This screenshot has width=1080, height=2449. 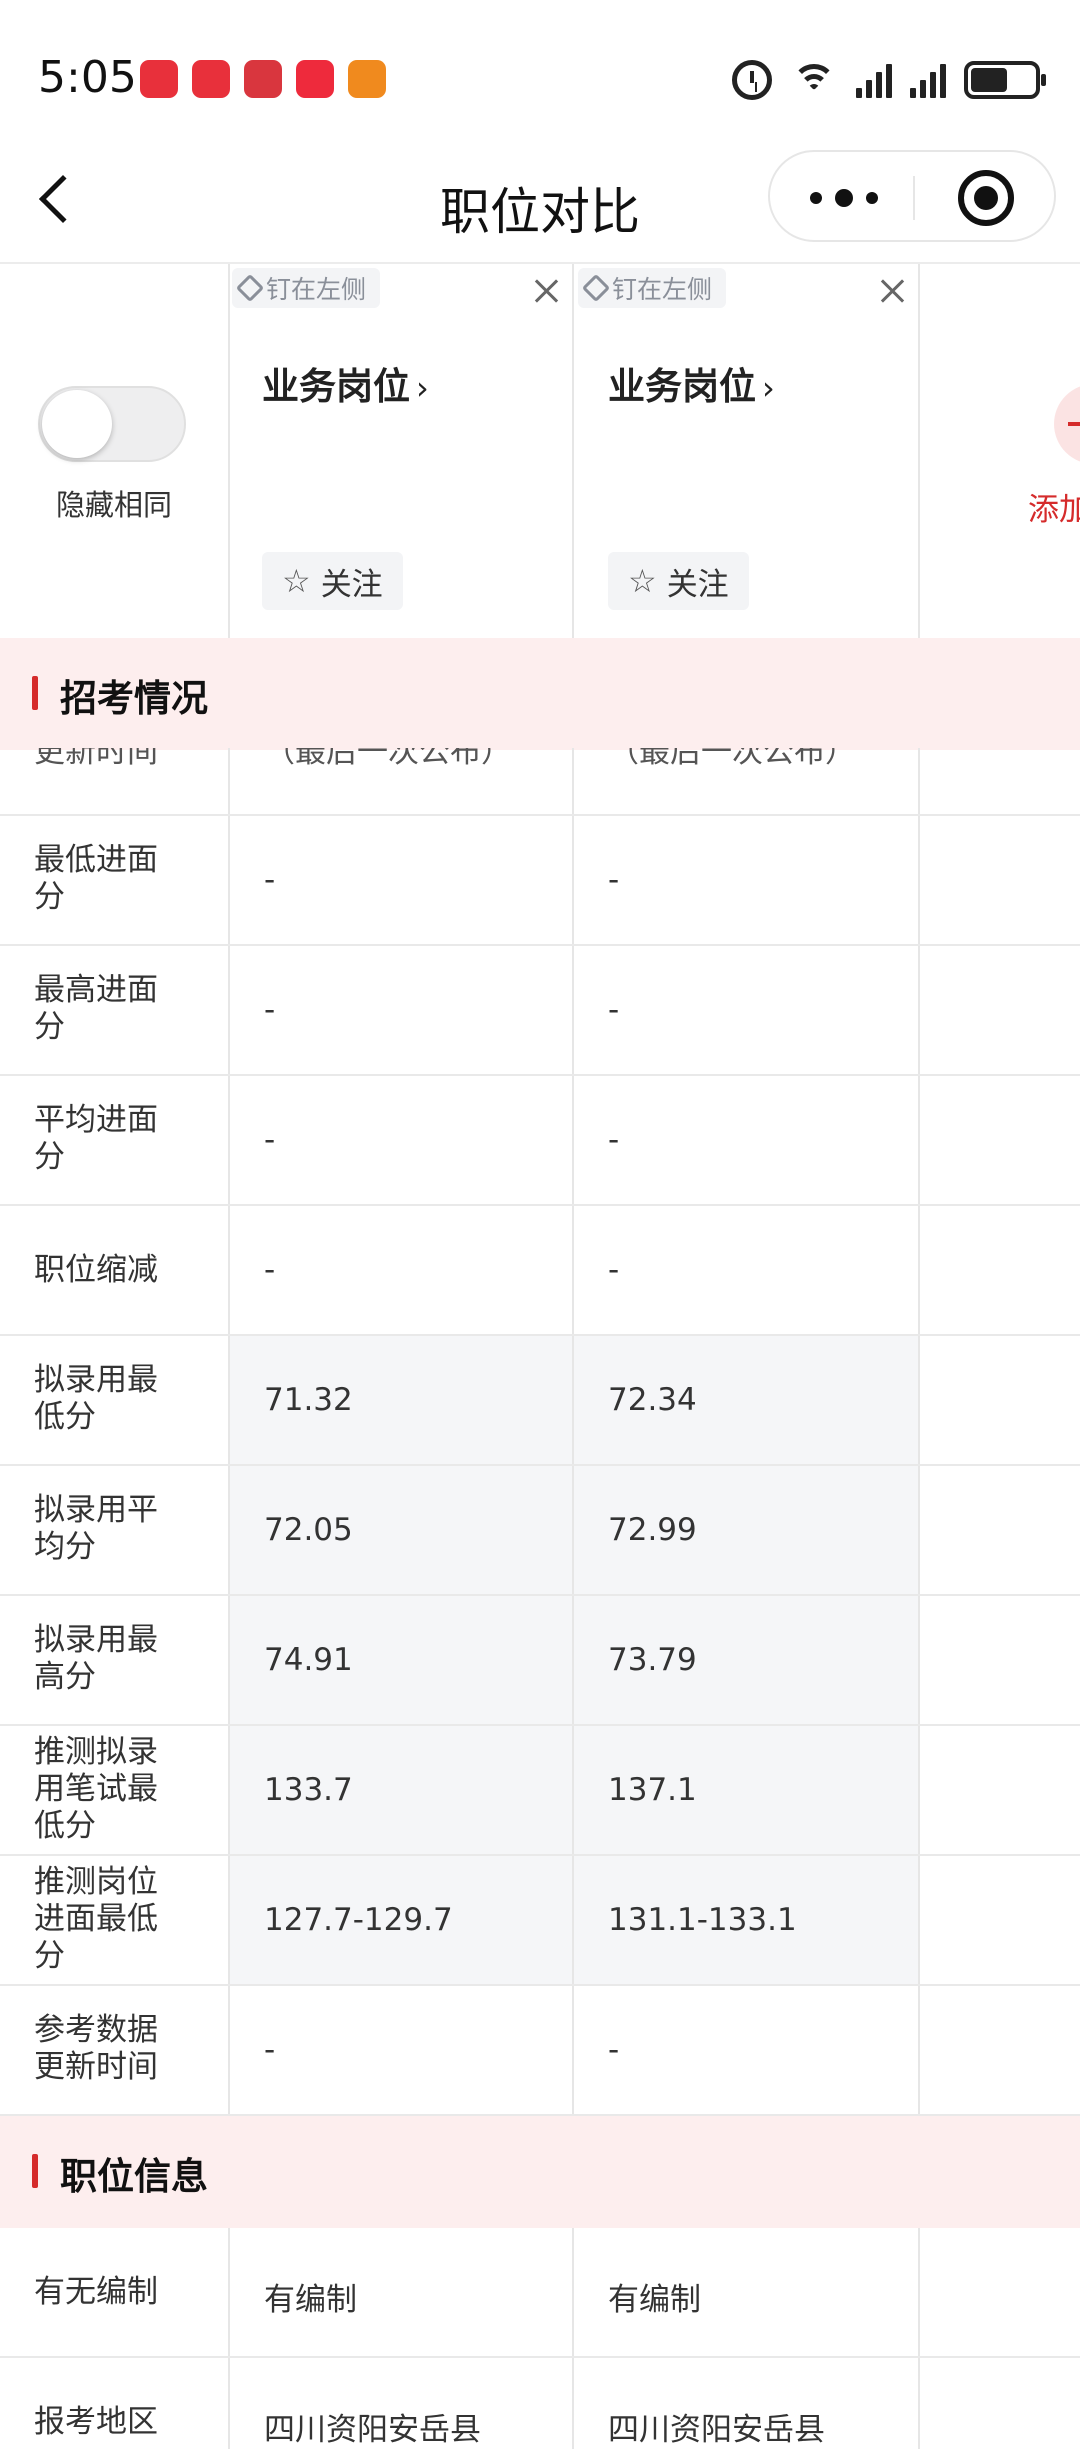 I want to click on row-label: 平均进面分, so click(x=96, y=1138).